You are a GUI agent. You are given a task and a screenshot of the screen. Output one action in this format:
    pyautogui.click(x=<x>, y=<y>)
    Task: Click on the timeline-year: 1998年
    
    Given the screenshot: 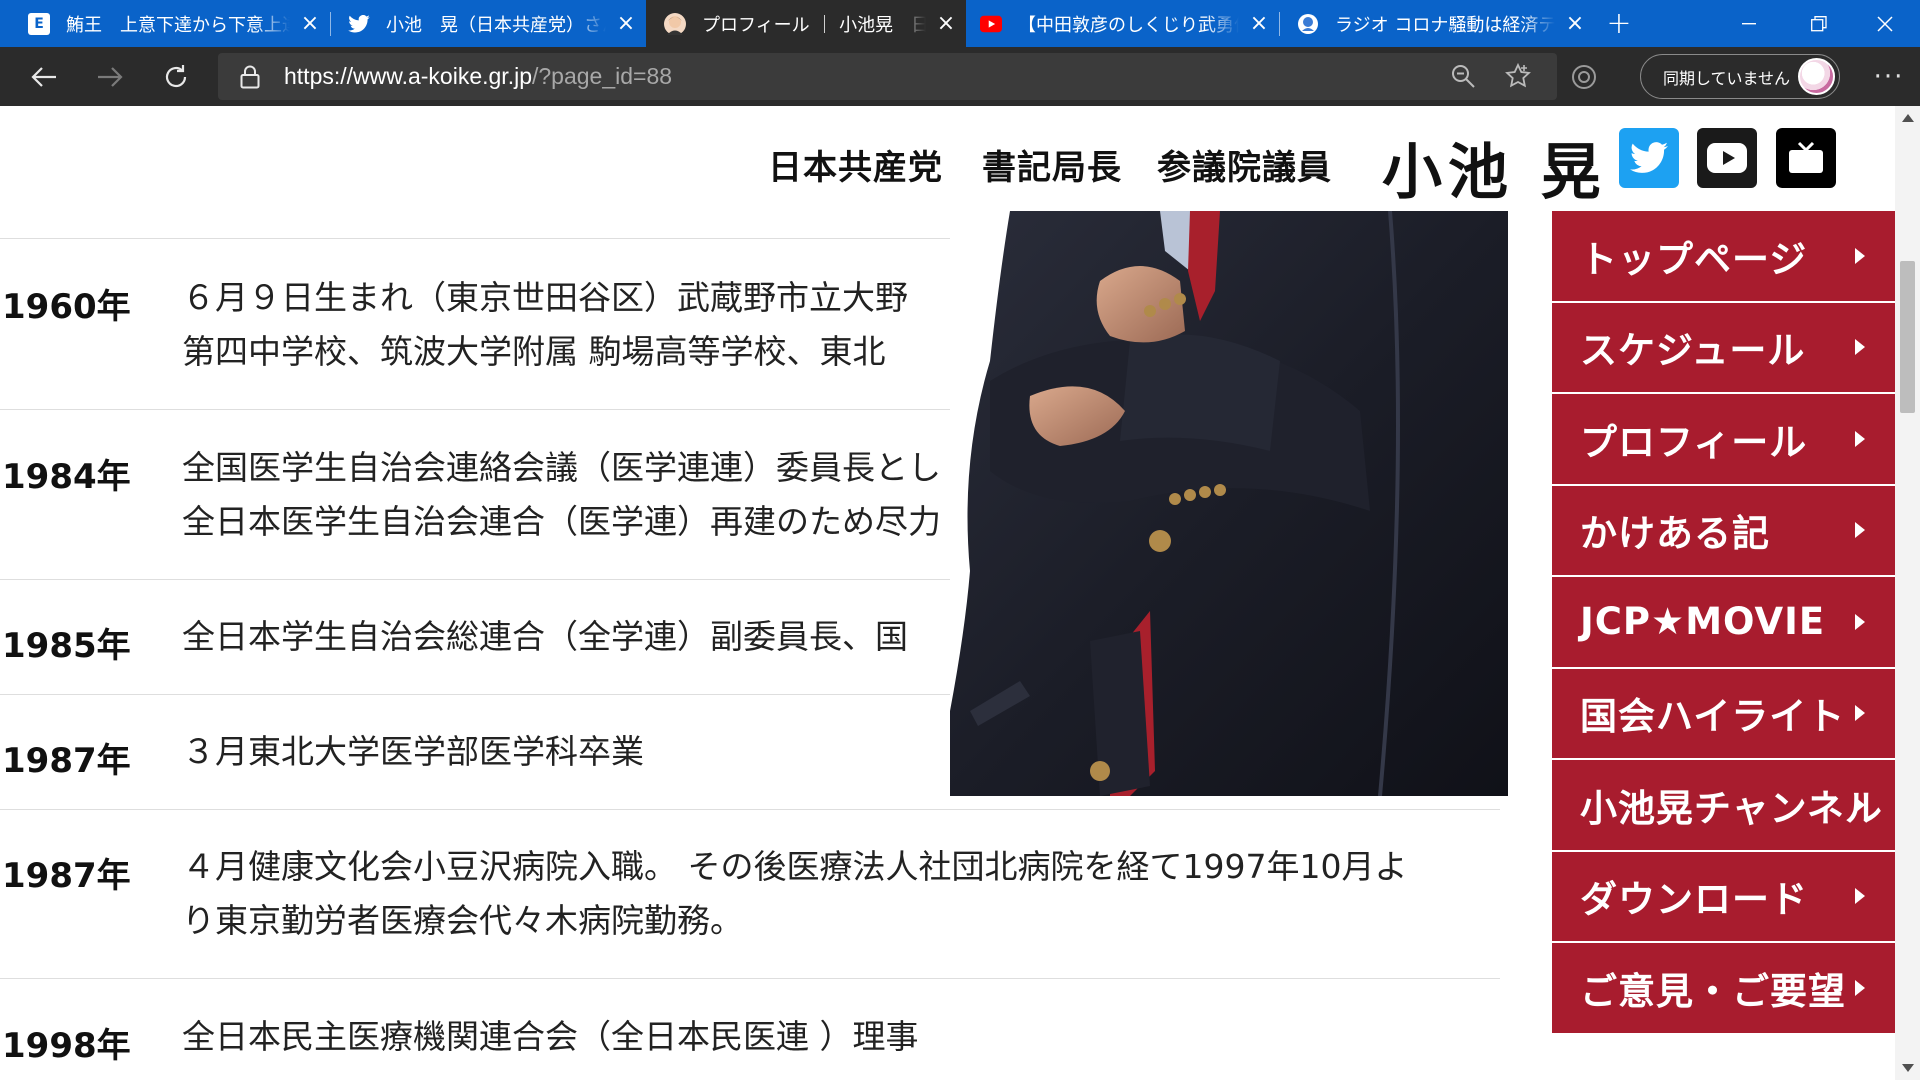 What is the action you would take?
    pyautogui.click(x=66, y=1046)
    